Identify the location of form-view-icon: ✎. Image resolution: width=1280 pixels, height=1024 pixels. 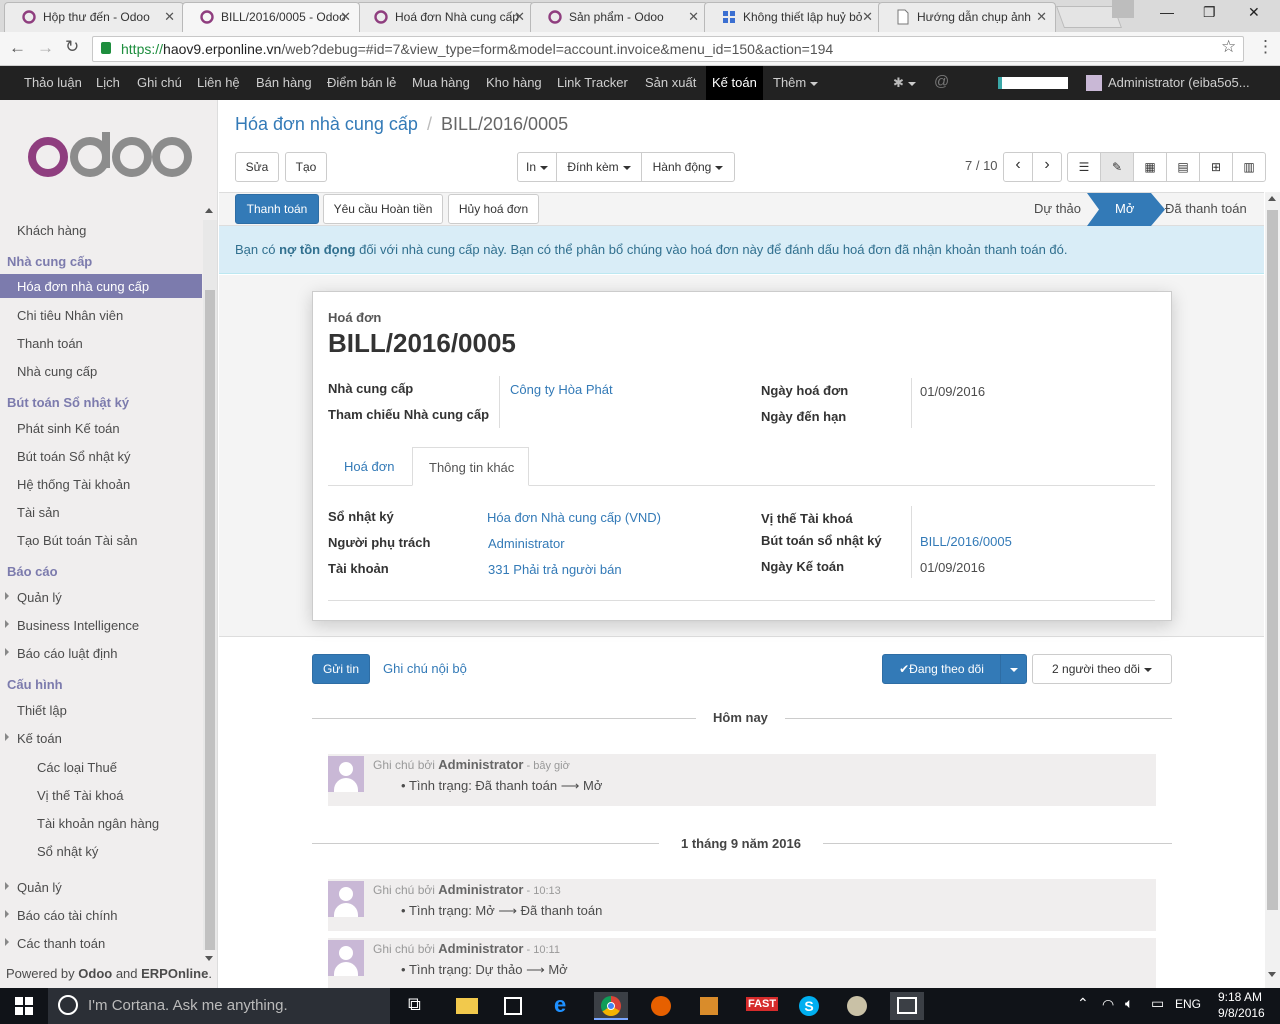
(1117, 167).